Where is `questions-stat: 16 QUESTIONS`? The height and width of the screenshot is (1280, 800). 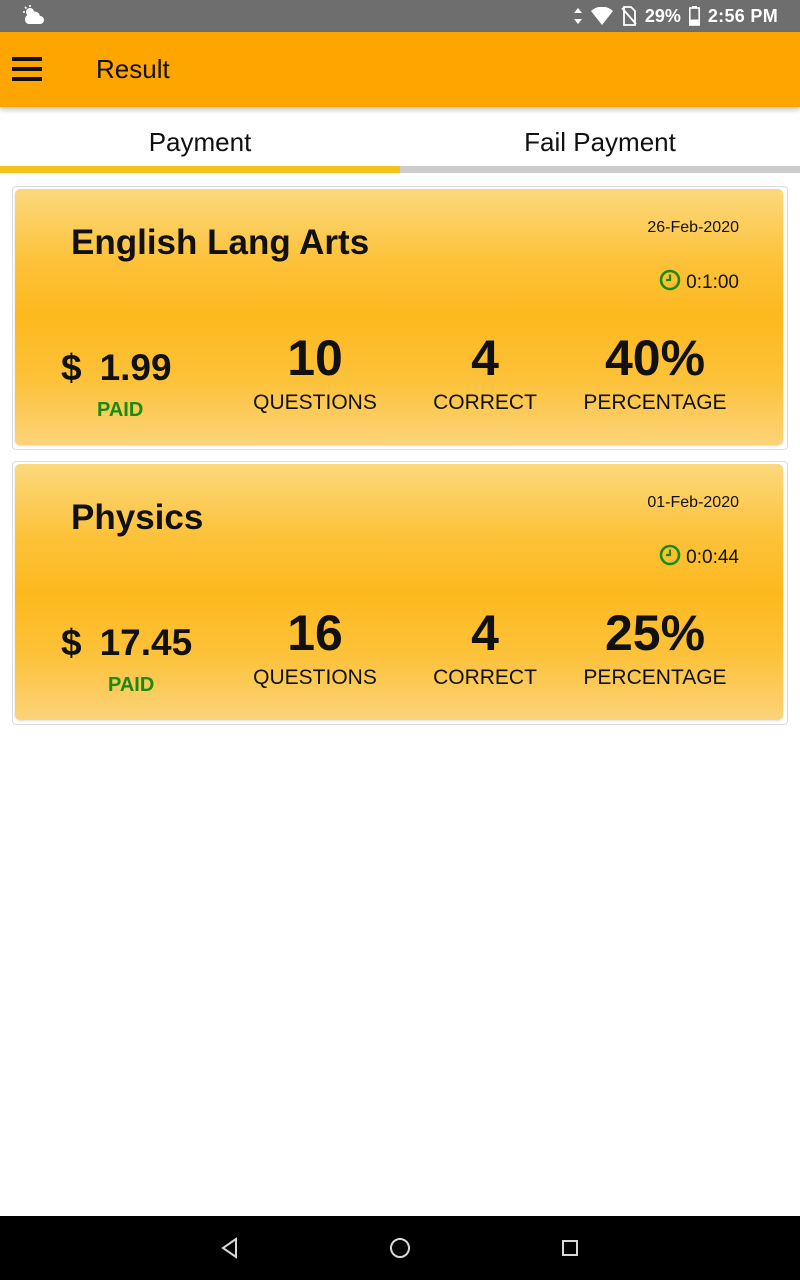 questions-stat: 16 QUESTIONS is located at coordinates (315, 647).